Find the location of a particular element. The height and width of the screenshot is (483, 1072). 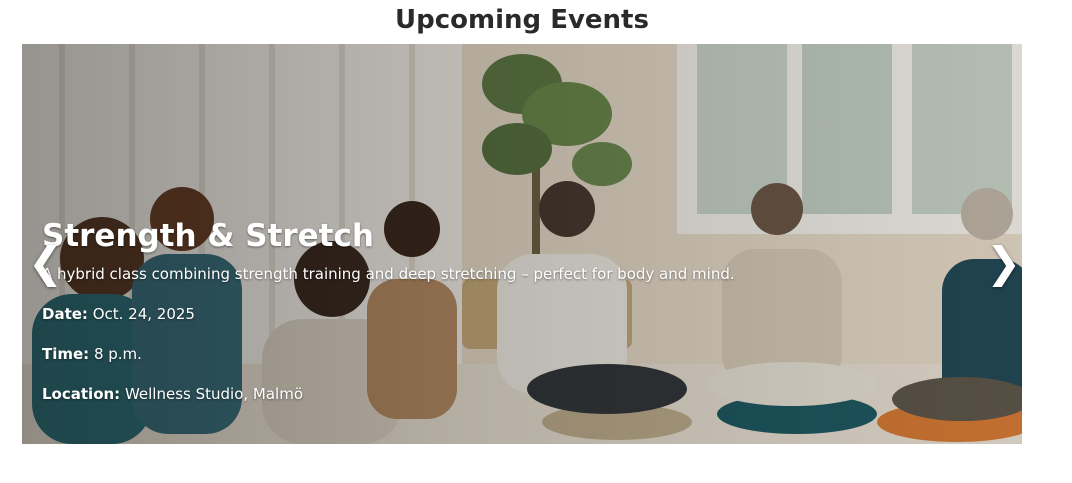

date-label: Date: is located at coordinates (65, 314).